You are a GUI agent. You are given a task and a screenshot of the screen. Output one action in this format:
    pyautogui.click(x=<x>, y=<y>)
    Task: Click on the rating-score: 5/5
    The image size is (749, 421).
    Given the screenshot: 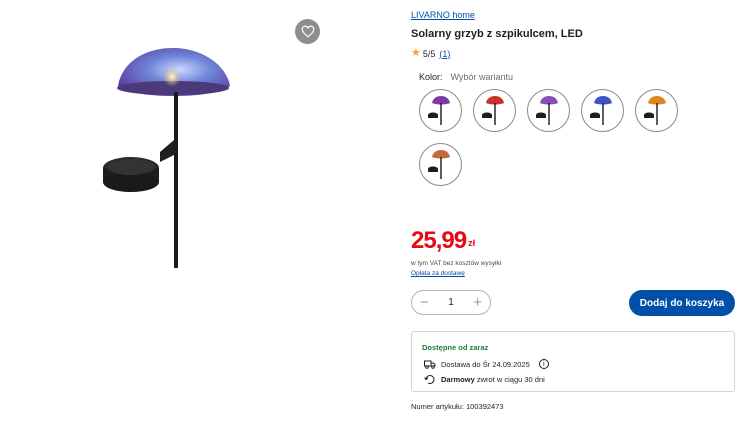 What is the action you would take?
    pyautogui.click(x=429, y=53)
    